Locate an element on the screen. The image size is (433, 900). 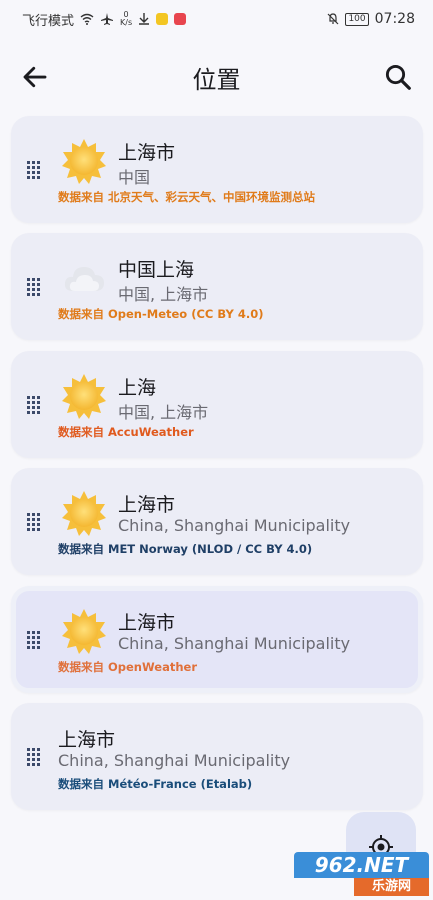
page-title: 位置 is located at coordinates (216, 80).